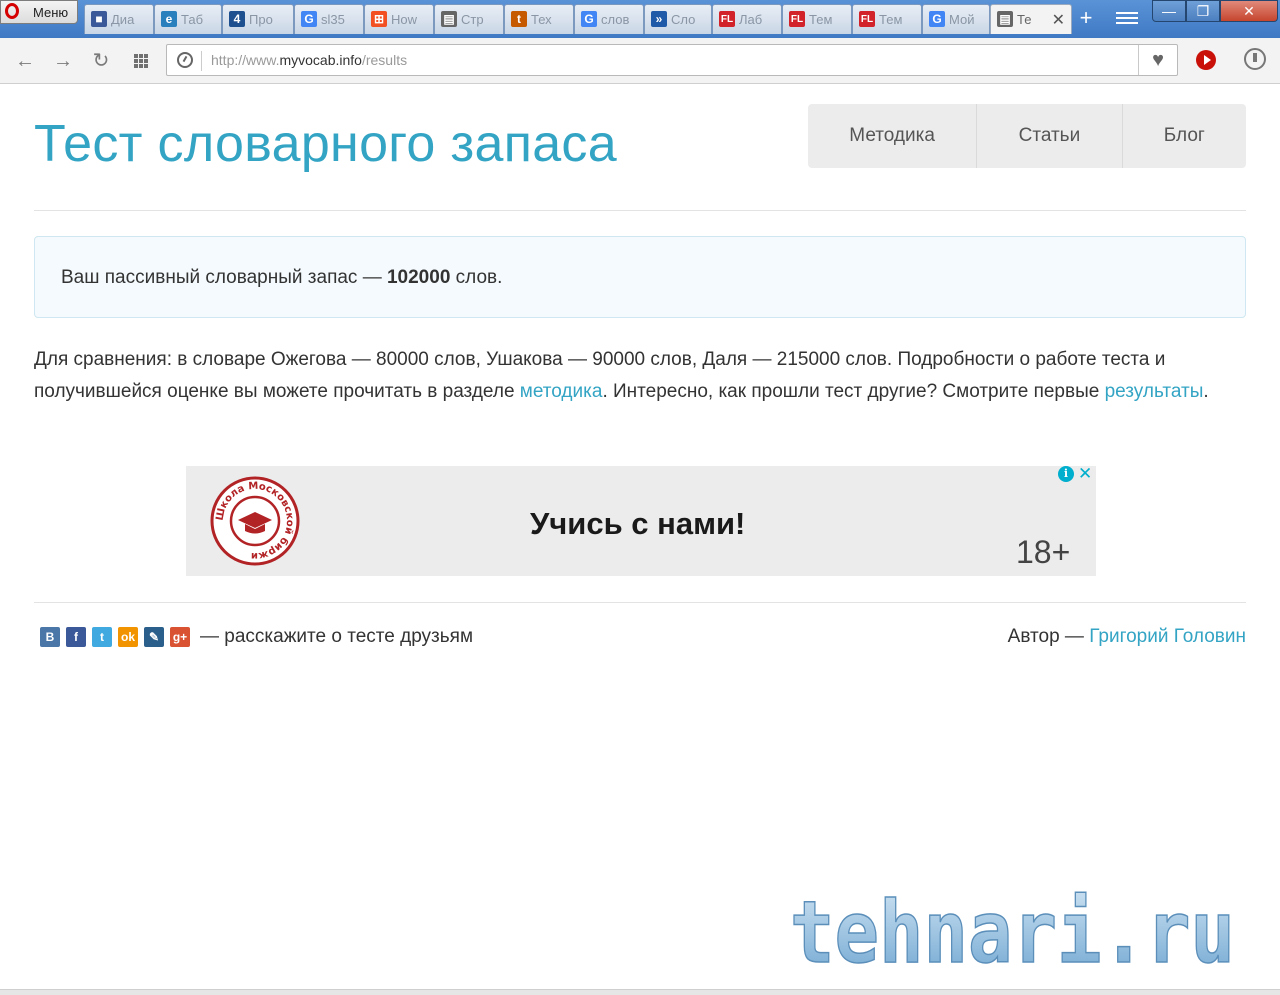 The image size is (1280, 995). I want to click on browser-tab: G Мой, so click(956, 19).